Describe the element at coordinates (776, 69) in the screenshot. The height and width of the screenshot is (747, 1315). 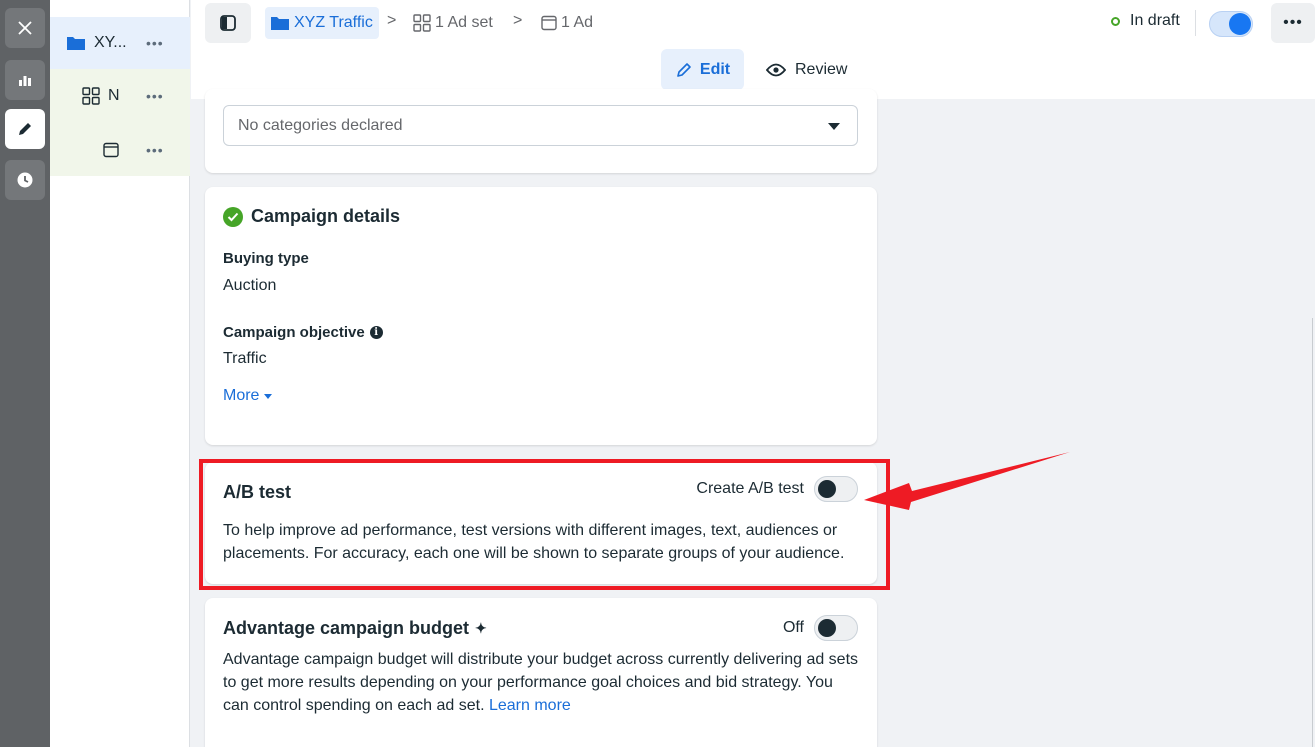
I see `eye-icon` at that location.